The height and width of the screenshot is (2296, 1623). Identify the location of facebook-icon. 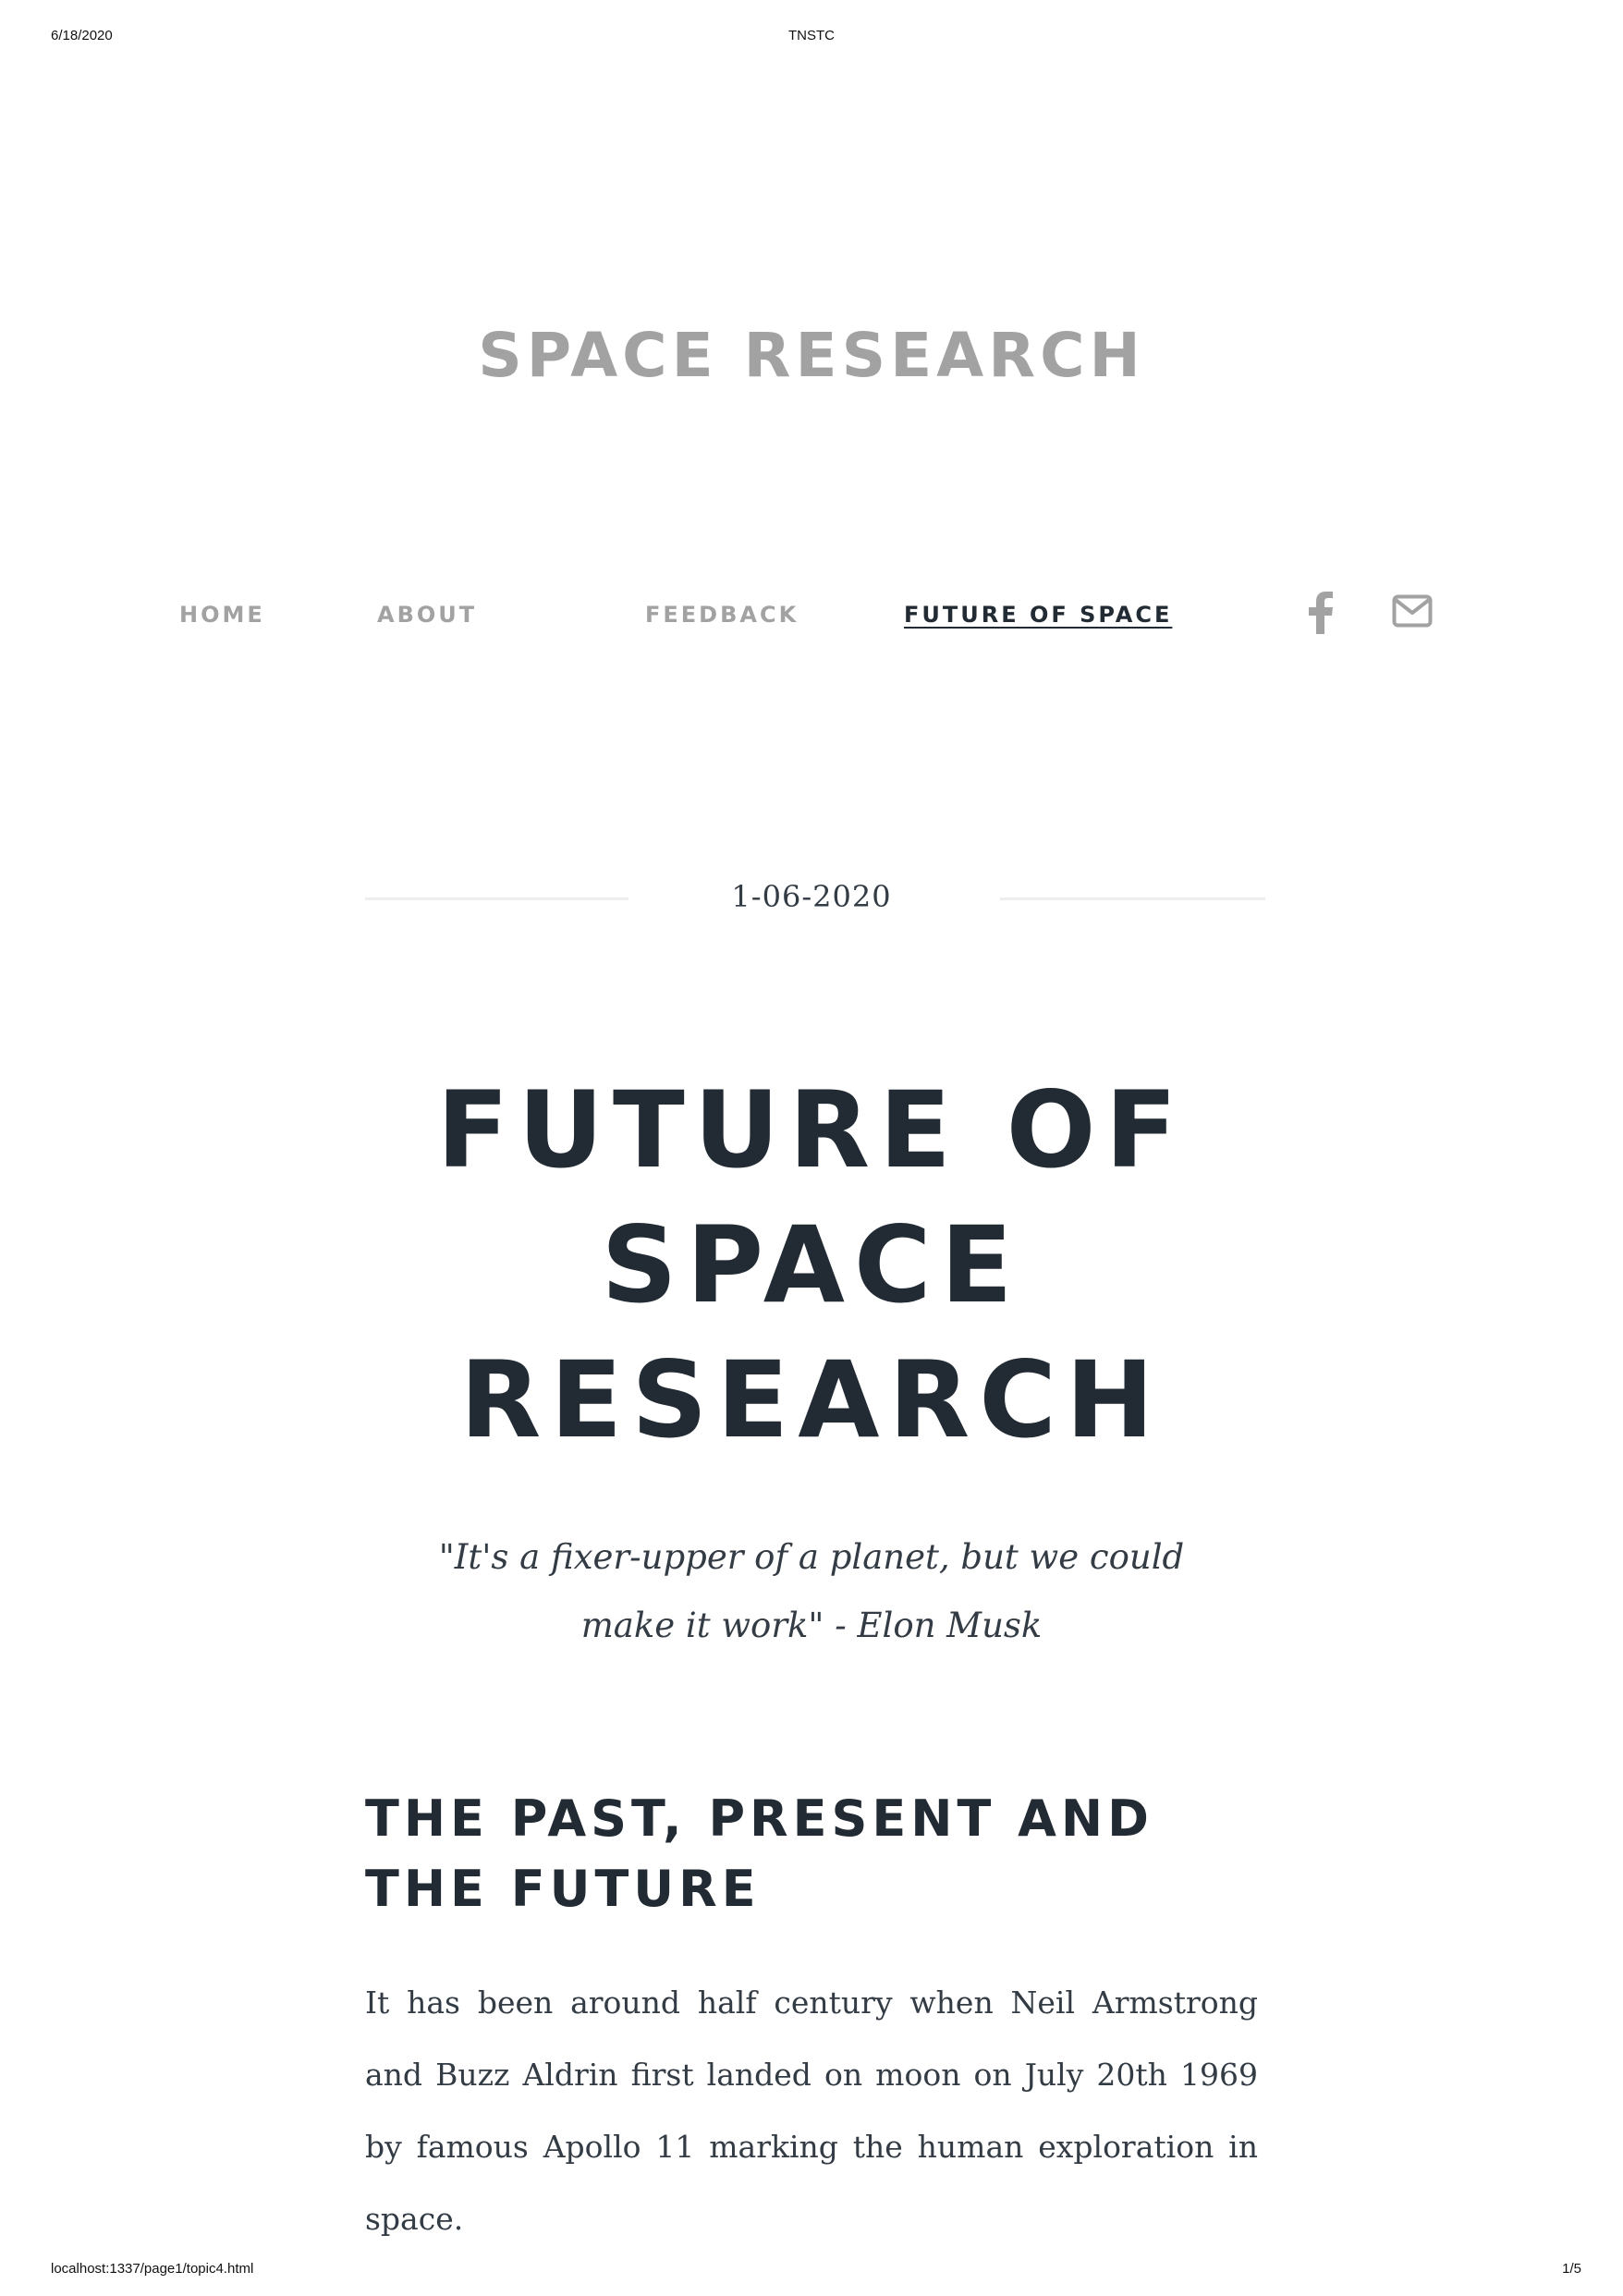
(1321, 613).